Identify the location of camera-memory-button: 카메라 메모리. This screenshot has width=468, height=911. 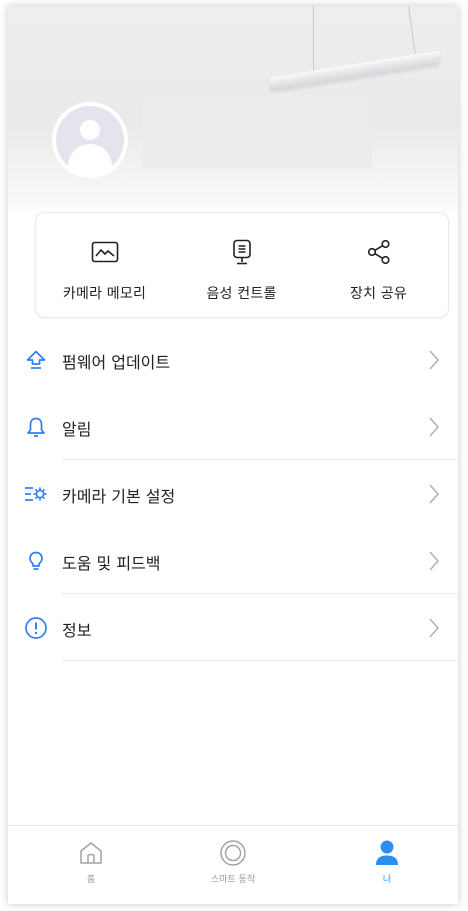
(104, 265).